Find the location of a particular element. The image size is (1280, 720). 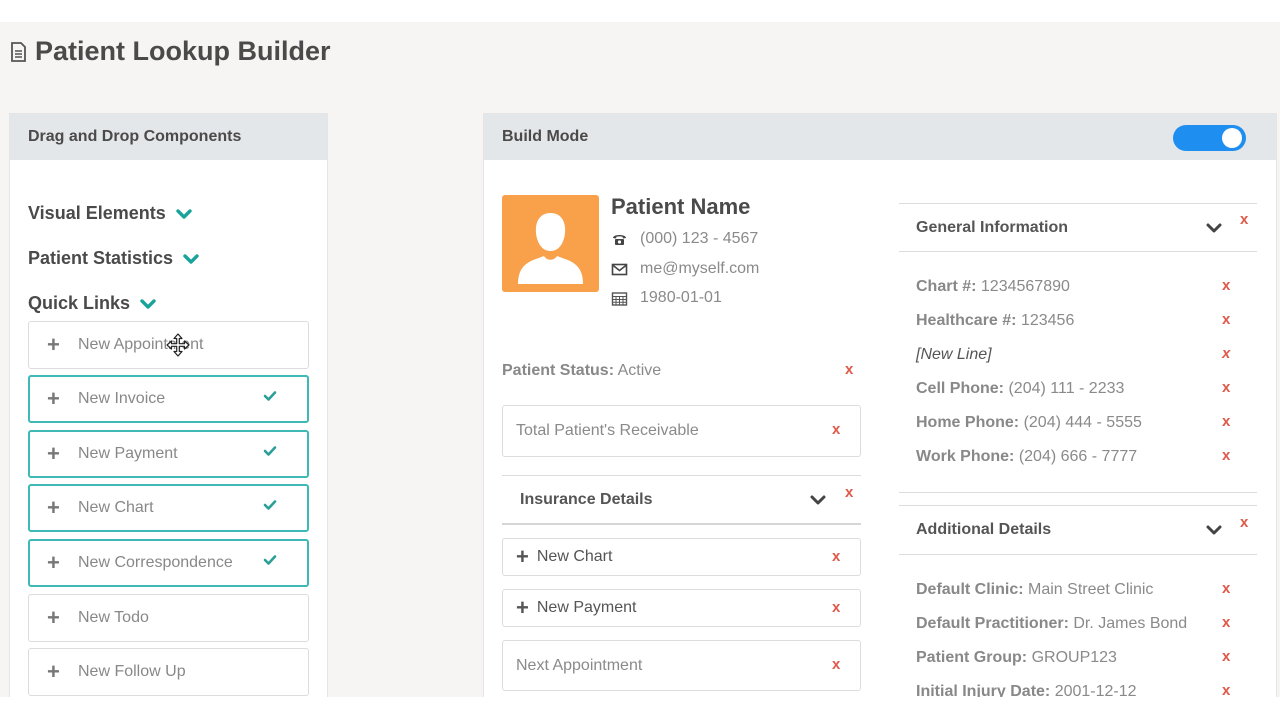

remove-chart-number: x is located at coordinates (1226, 285).